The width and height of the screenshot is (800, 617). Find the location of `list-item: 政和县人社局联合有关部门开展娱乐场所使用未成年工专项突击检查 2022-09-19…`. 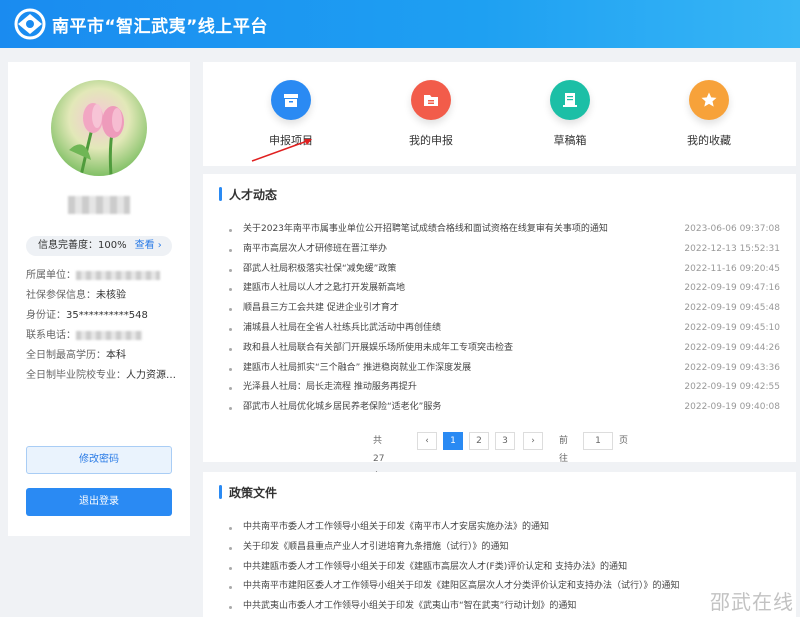

list-item: 政和县人社局联合有关部门开展娱乐场所使用未成年工专项突击检查 2022-09-19… is located at coordinates (504, 349).